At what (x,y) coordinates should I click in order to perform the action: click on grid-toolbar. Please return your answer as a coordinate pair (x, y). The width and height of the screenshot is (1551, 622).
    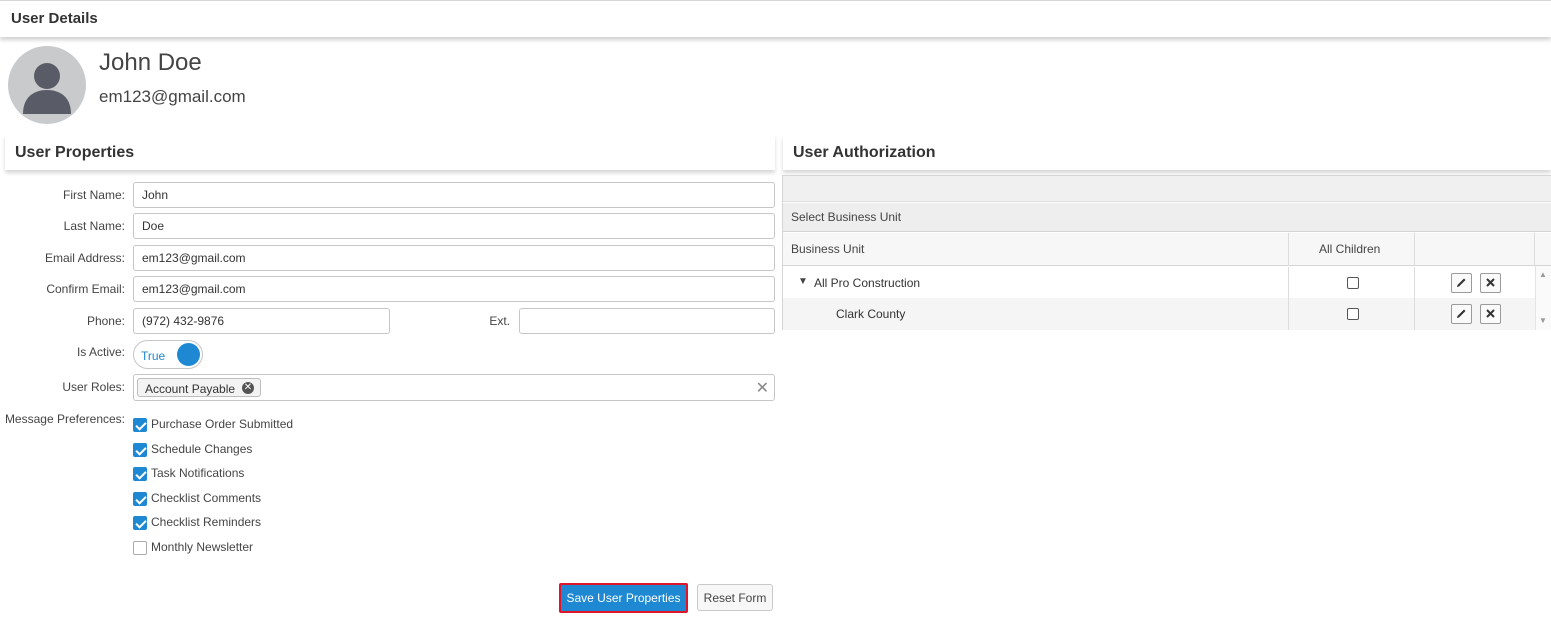
    Looking at the image, I should click on (1167, 189).